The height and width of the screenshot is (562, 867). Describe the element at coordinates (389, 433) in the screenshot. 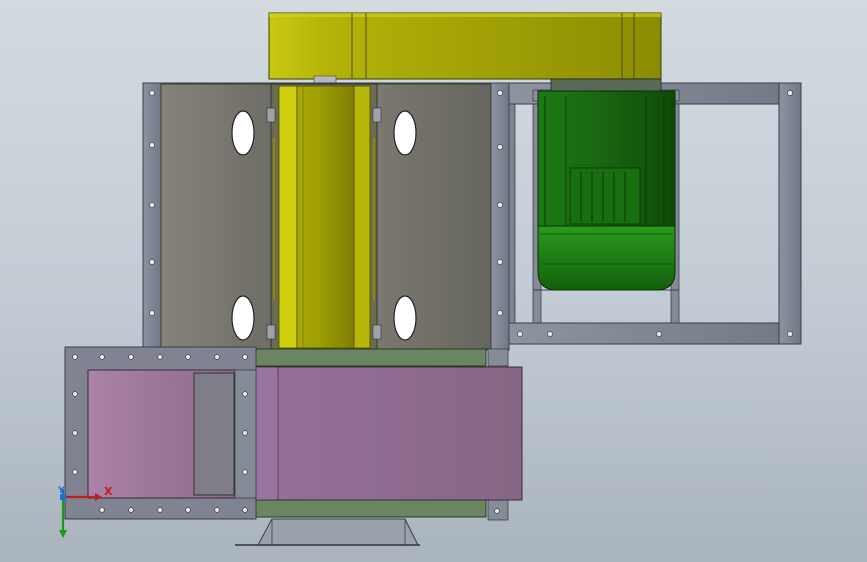

I see `inlet-duct` at that location.